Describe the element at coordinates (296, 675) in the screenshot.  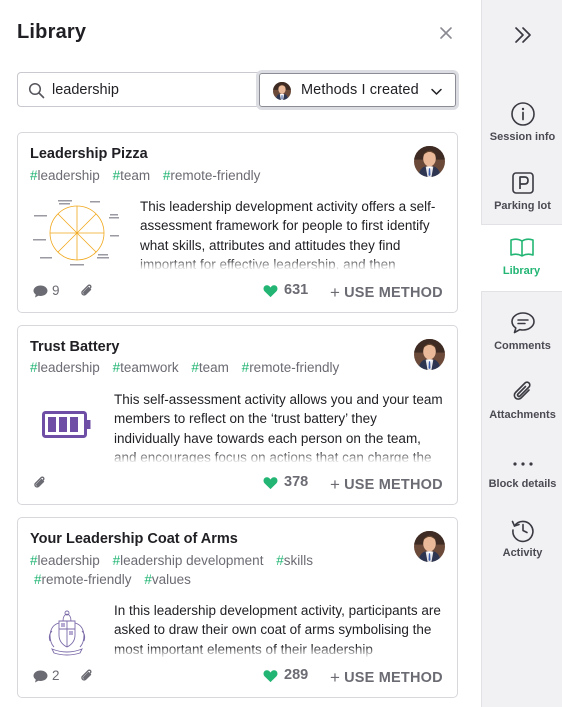
I see `like-count: 289` at that location.